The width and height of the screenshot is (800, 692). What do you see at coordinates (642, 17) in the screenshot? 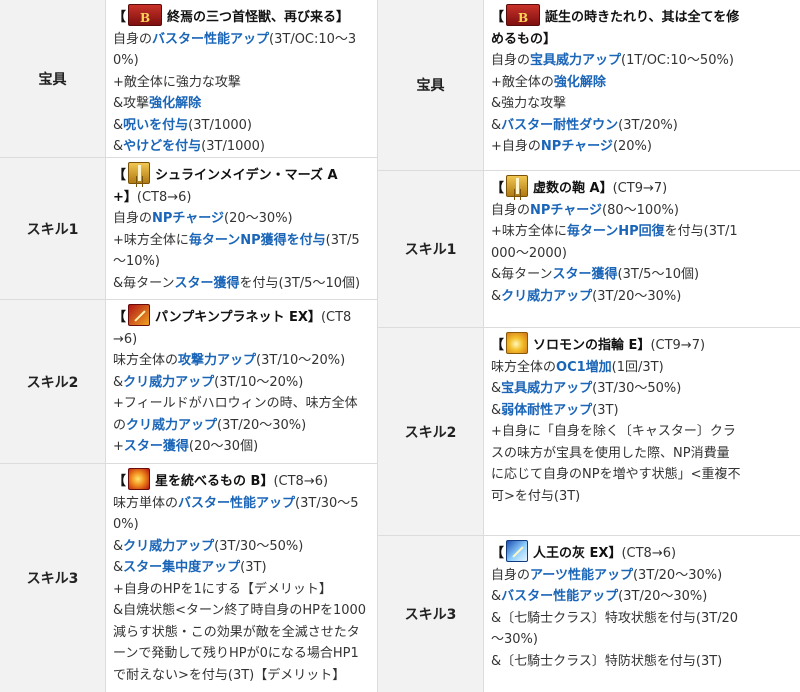
I see `noble-phantasm-name: 誕生の時きたれり、其は全てを修` at bounding box center [642, 17].